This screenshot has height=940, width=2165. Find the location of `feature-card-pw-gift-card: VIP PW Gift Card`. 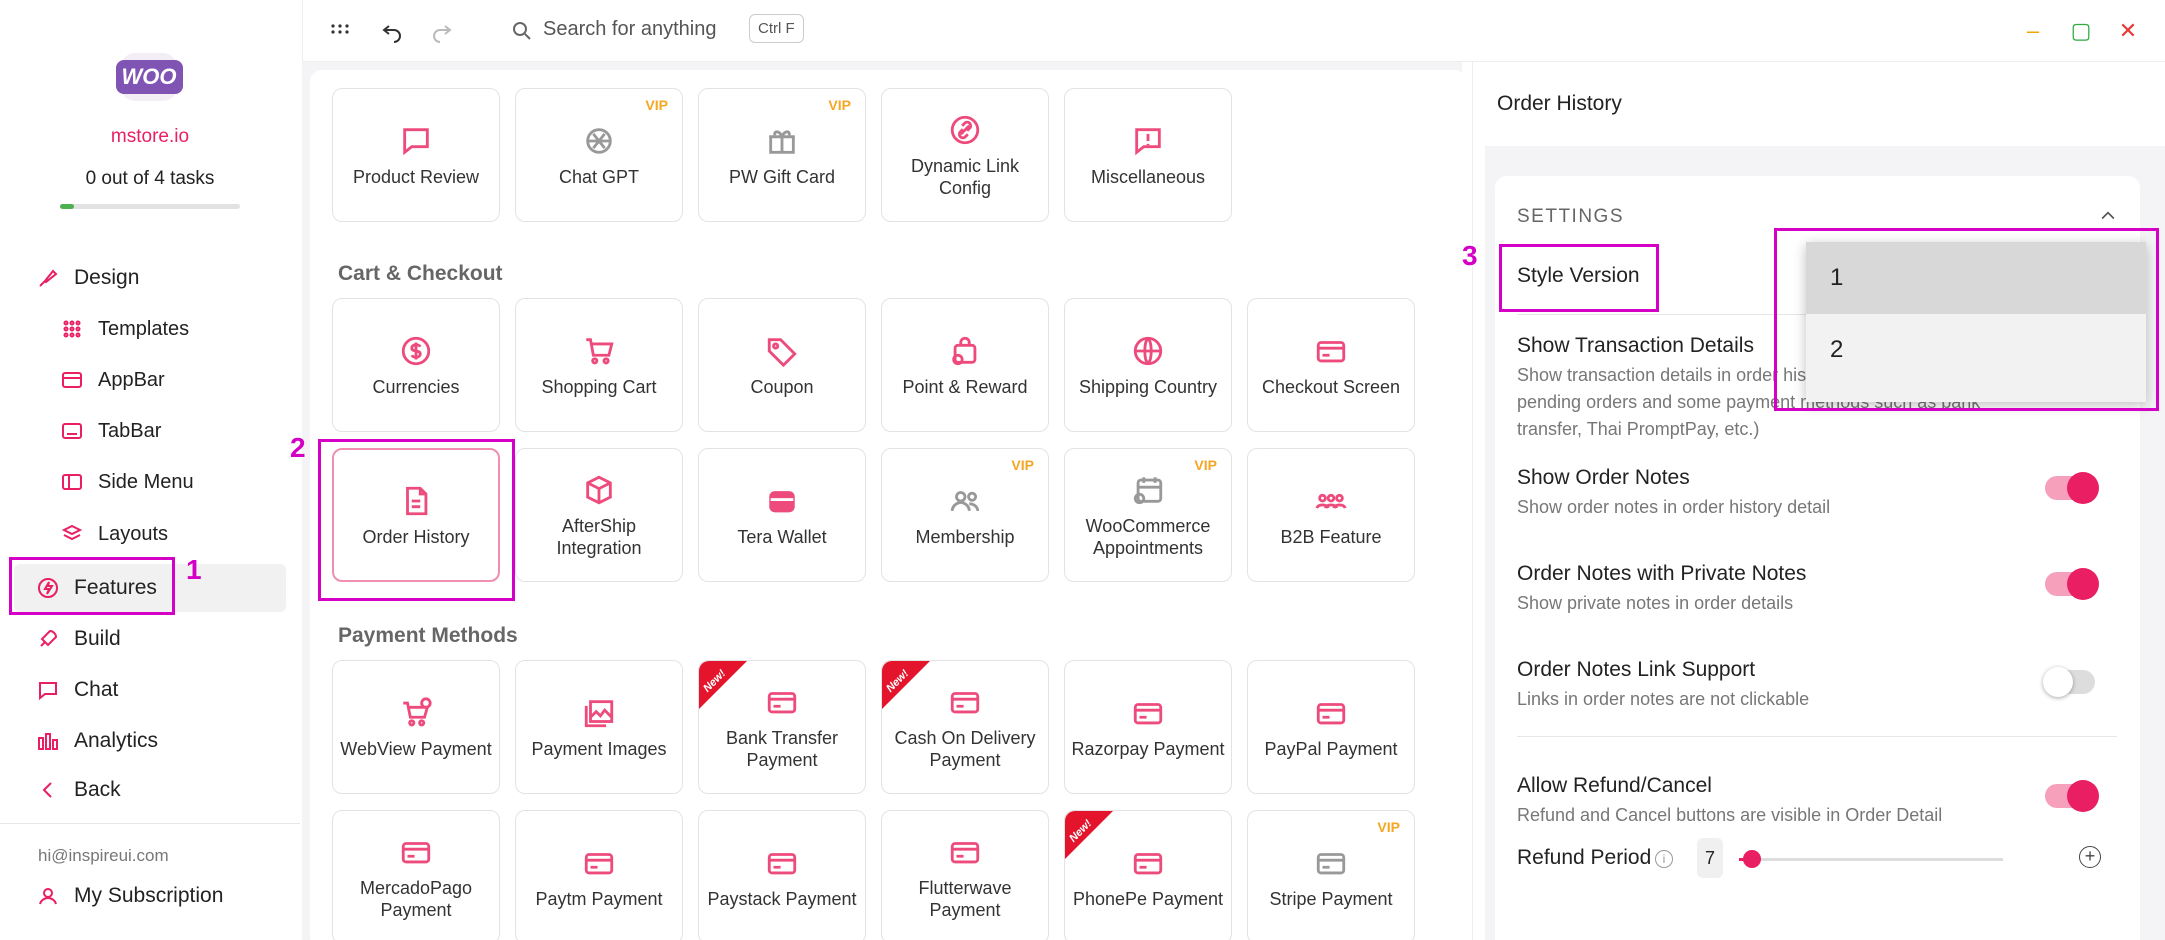

feature-card-pw-gift-card: VIP PW Gift Card is located at coordinates (782, 155).